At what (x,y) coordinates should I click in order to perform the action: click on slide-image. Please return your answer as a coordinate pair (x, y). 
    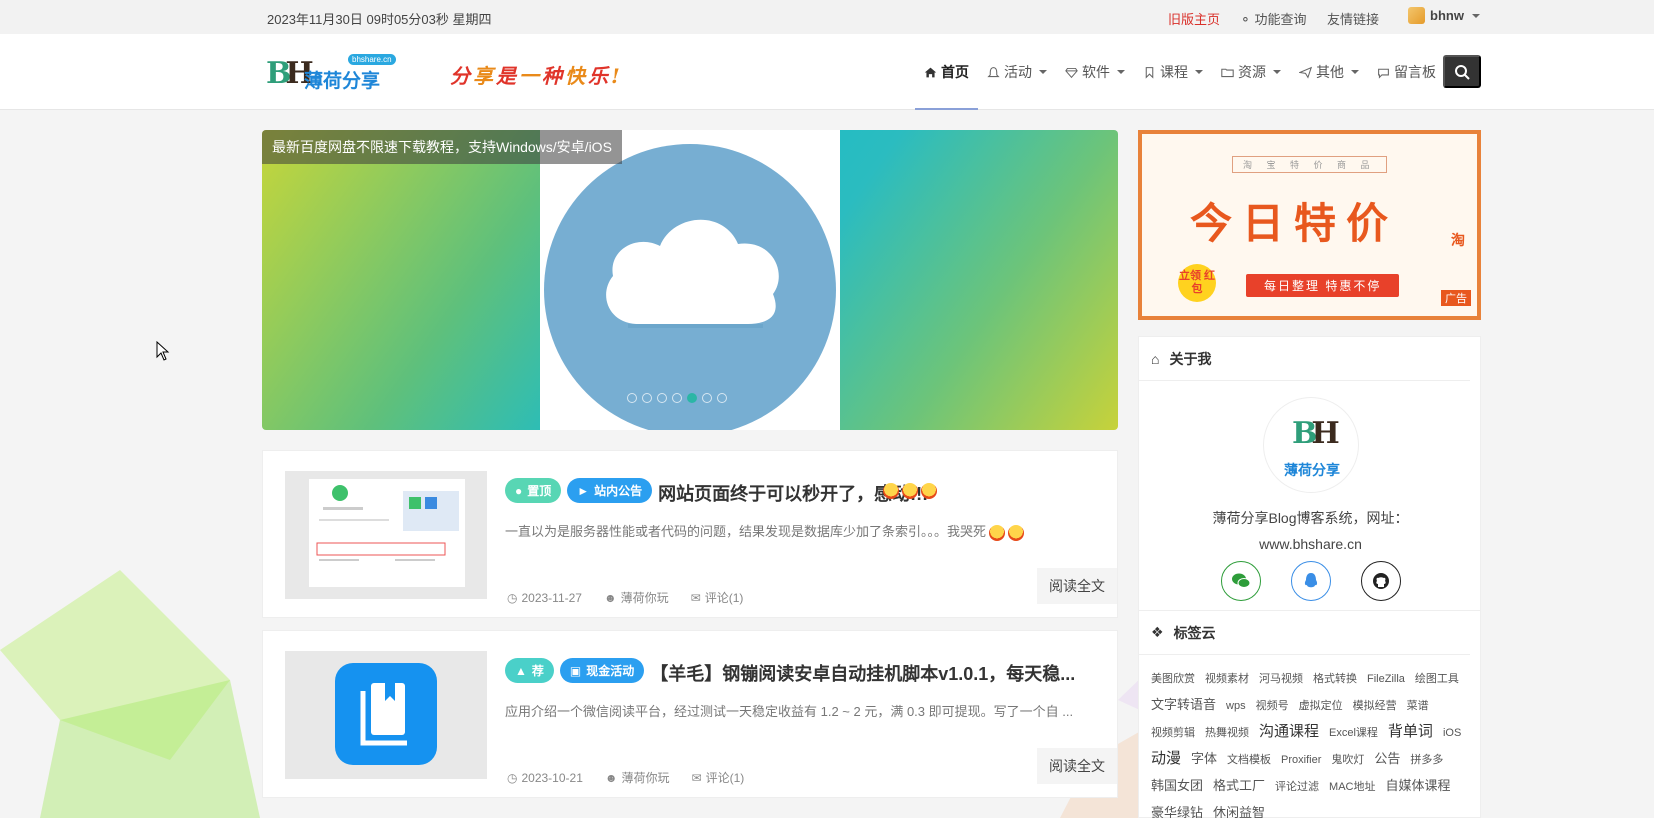
    Looking at the image, I should click on (690, 280).